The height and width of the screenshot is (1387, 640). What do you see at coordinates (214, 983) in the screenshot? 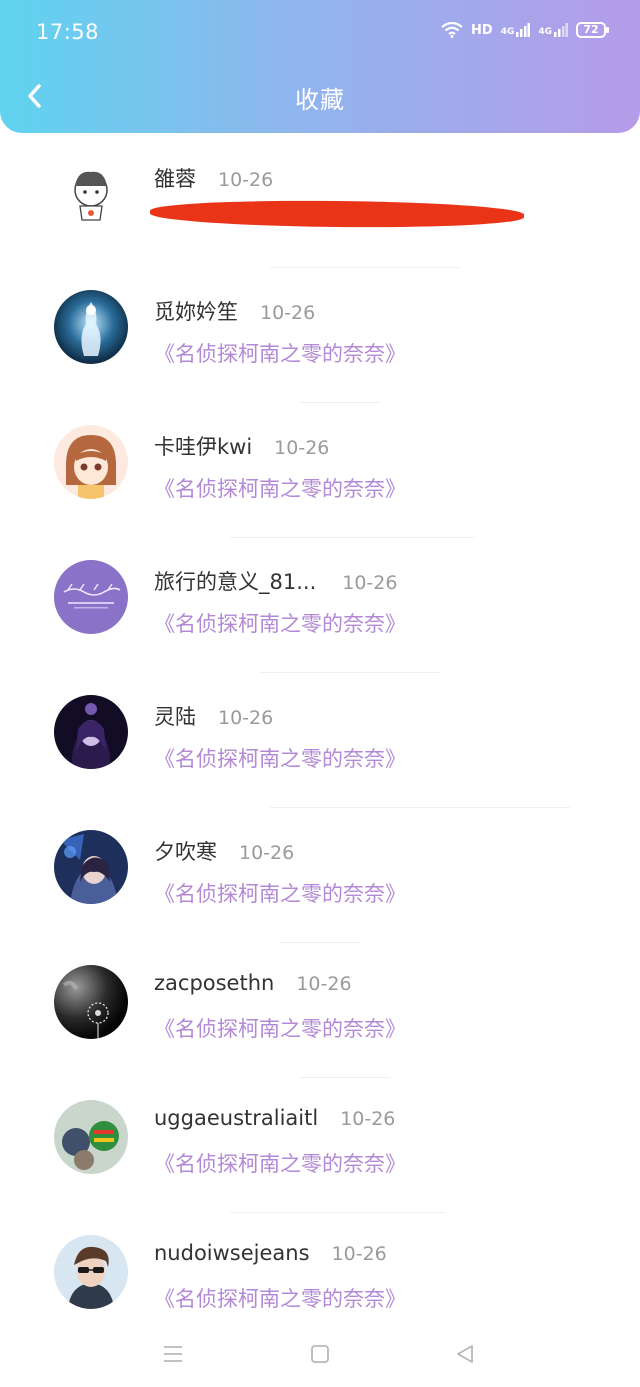
I see `username: zacposethn` at bounding box center [214, 983].